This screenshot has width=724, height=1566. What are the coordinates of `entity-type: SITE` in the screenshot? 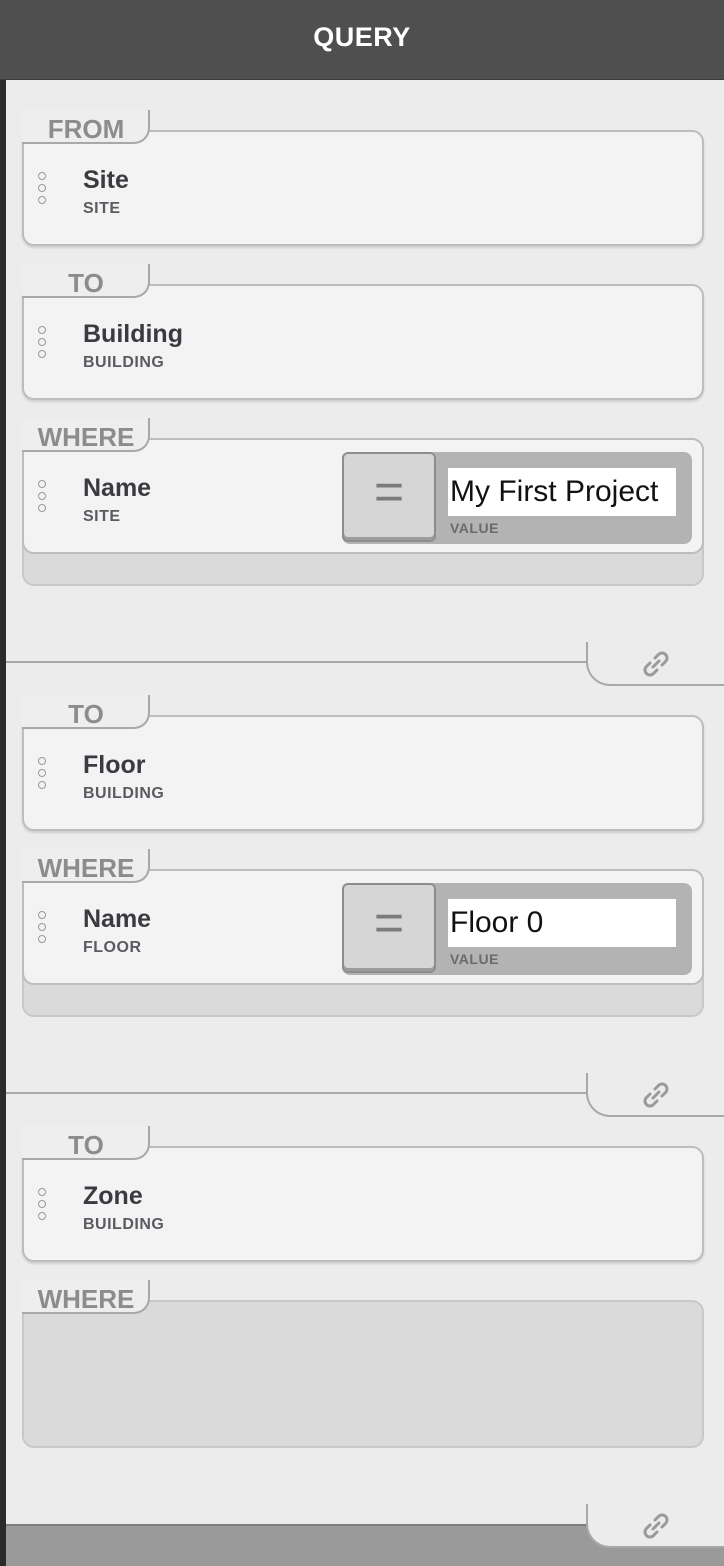 It's located at (102, 208).